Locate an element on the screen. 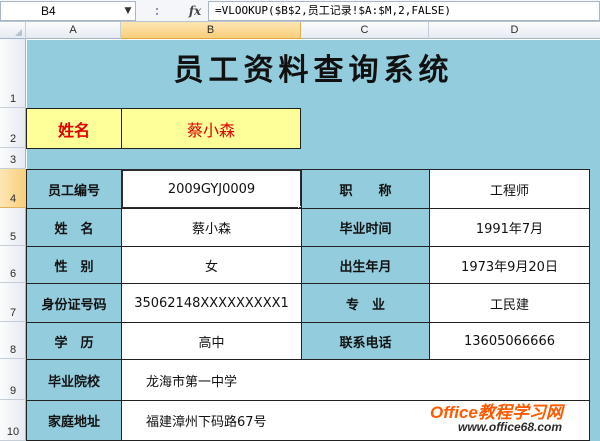 The height and width of the screenshot is (441, 600). row-header-1: 1 is located at coordinates (13, 73).